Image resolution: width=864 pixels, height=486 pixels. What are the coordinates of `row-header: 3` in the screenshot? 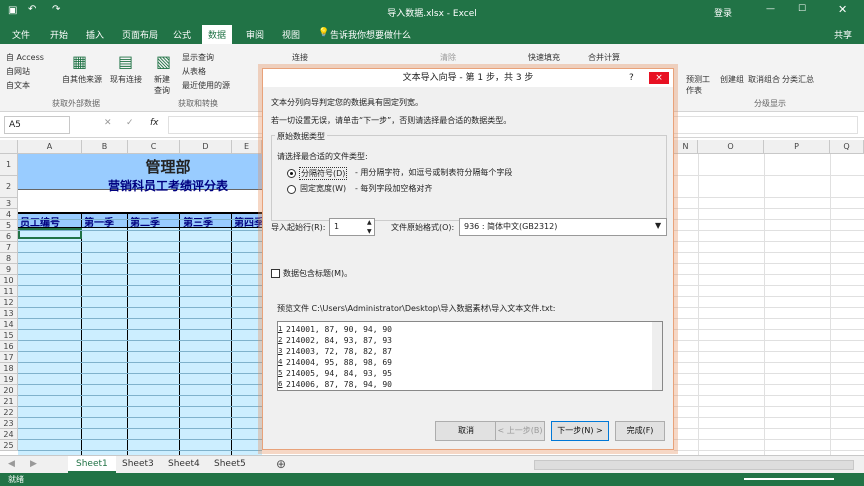 It's located at (9, 203).